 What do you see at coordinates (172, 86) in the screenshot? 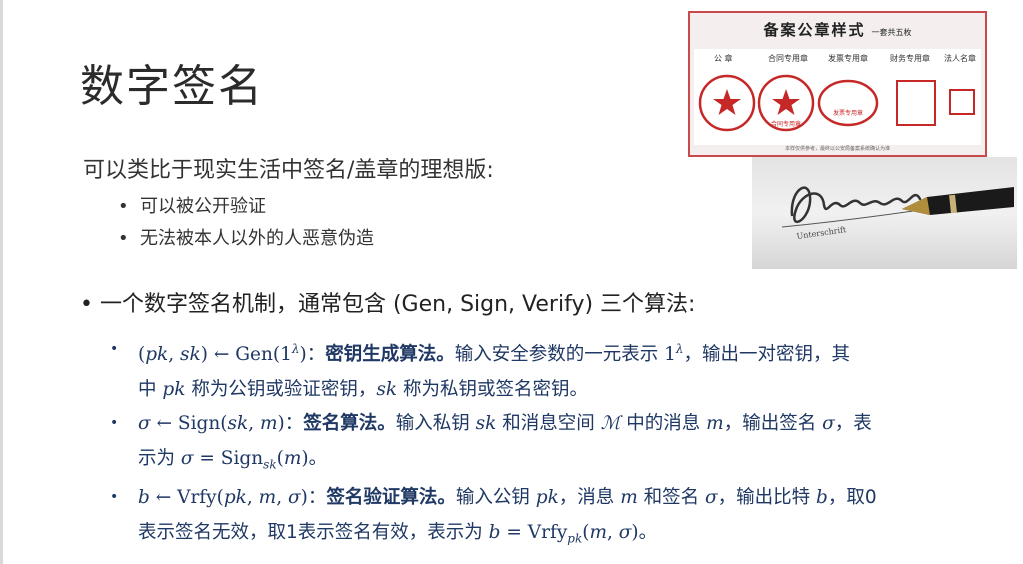
I see `slide-title: 数字签名` at bounding box center [172, 86].